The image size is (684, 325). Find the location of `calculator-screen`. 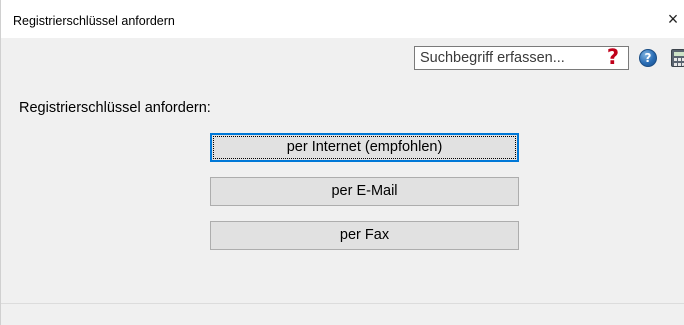

calculator-screen is located at coordinates (679, 54).